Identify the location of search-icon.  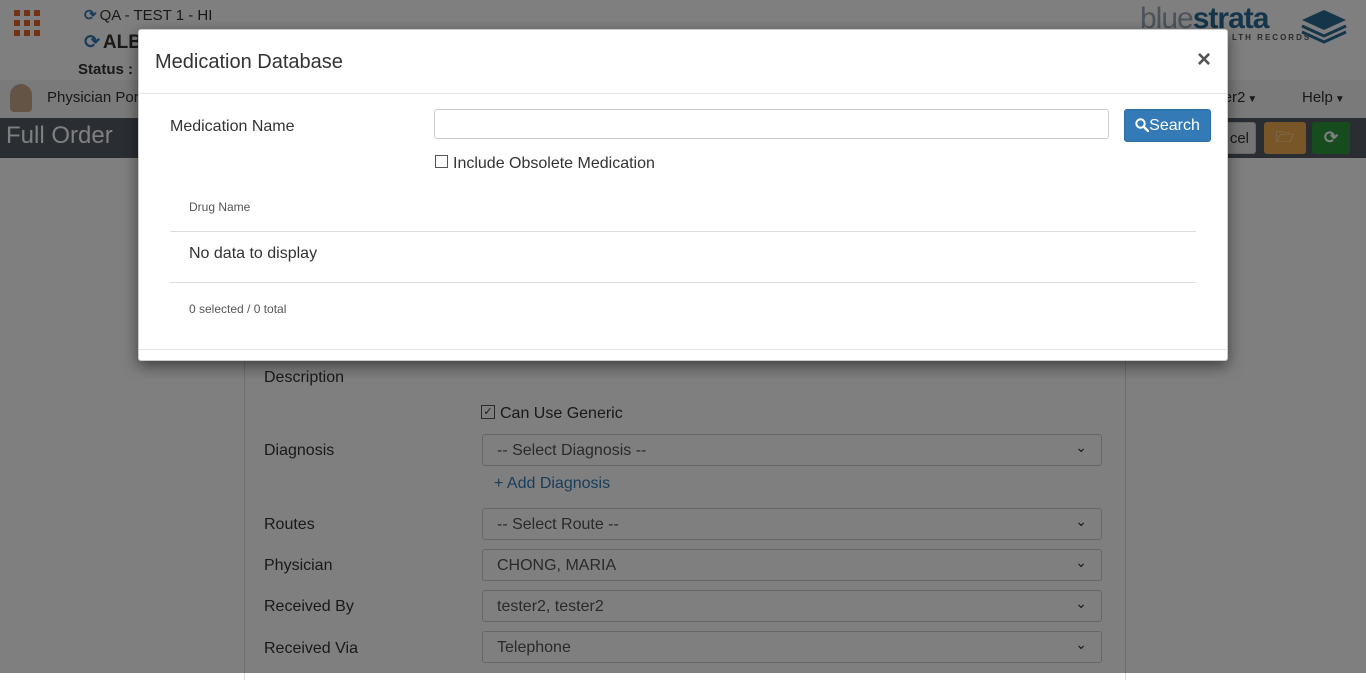
(1142, 125).